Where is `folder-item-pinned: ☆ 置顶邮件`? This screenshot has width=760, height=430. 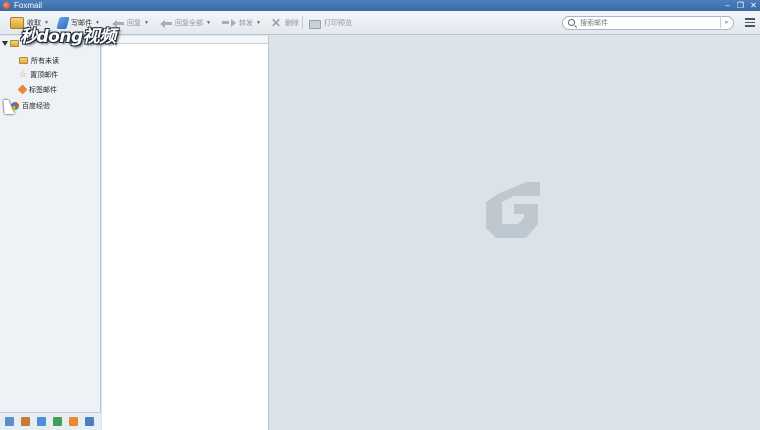 folder-item-pinned: ☆ 置顶邮件 is located at coordinates (38, 74).